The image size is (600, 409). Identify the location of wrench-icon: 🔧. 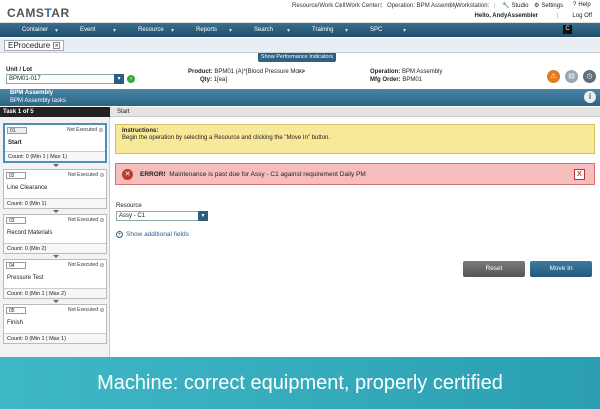
(506, 6).